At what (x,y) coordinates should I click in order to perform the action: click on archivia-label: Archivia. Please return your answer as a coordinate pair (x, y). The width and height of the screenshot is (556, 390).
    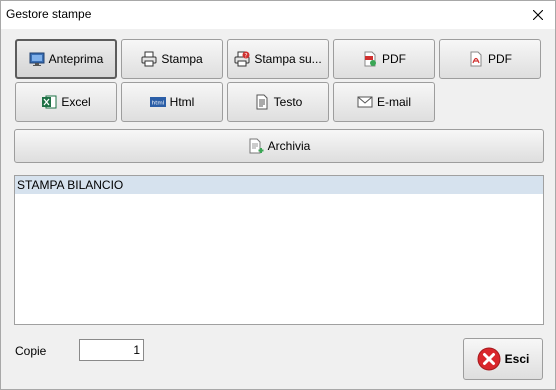
    Looking at the image, I should click on (289, 146).